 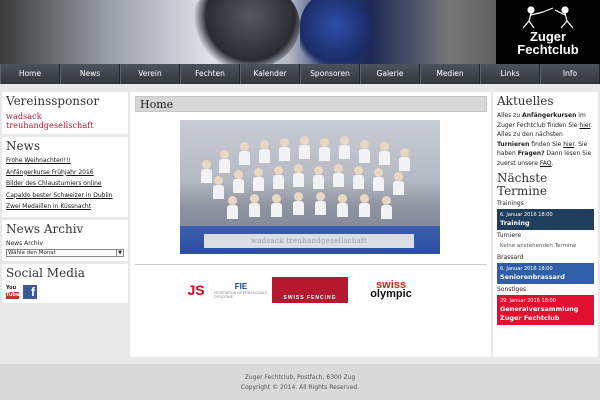 What do you see at coordinates (538, 246) in the screenshot?
I see `no-events-text: Keine anstehenden Termine` at bounding box center [538, 246].